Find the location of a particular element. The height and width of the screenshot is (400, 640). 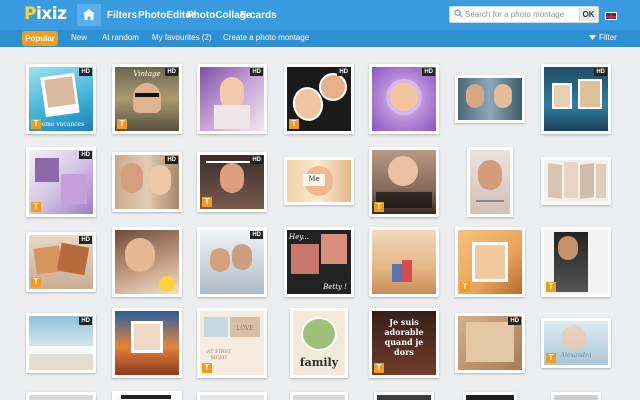

montage-thumb: family is located at coordinates (319, 343).